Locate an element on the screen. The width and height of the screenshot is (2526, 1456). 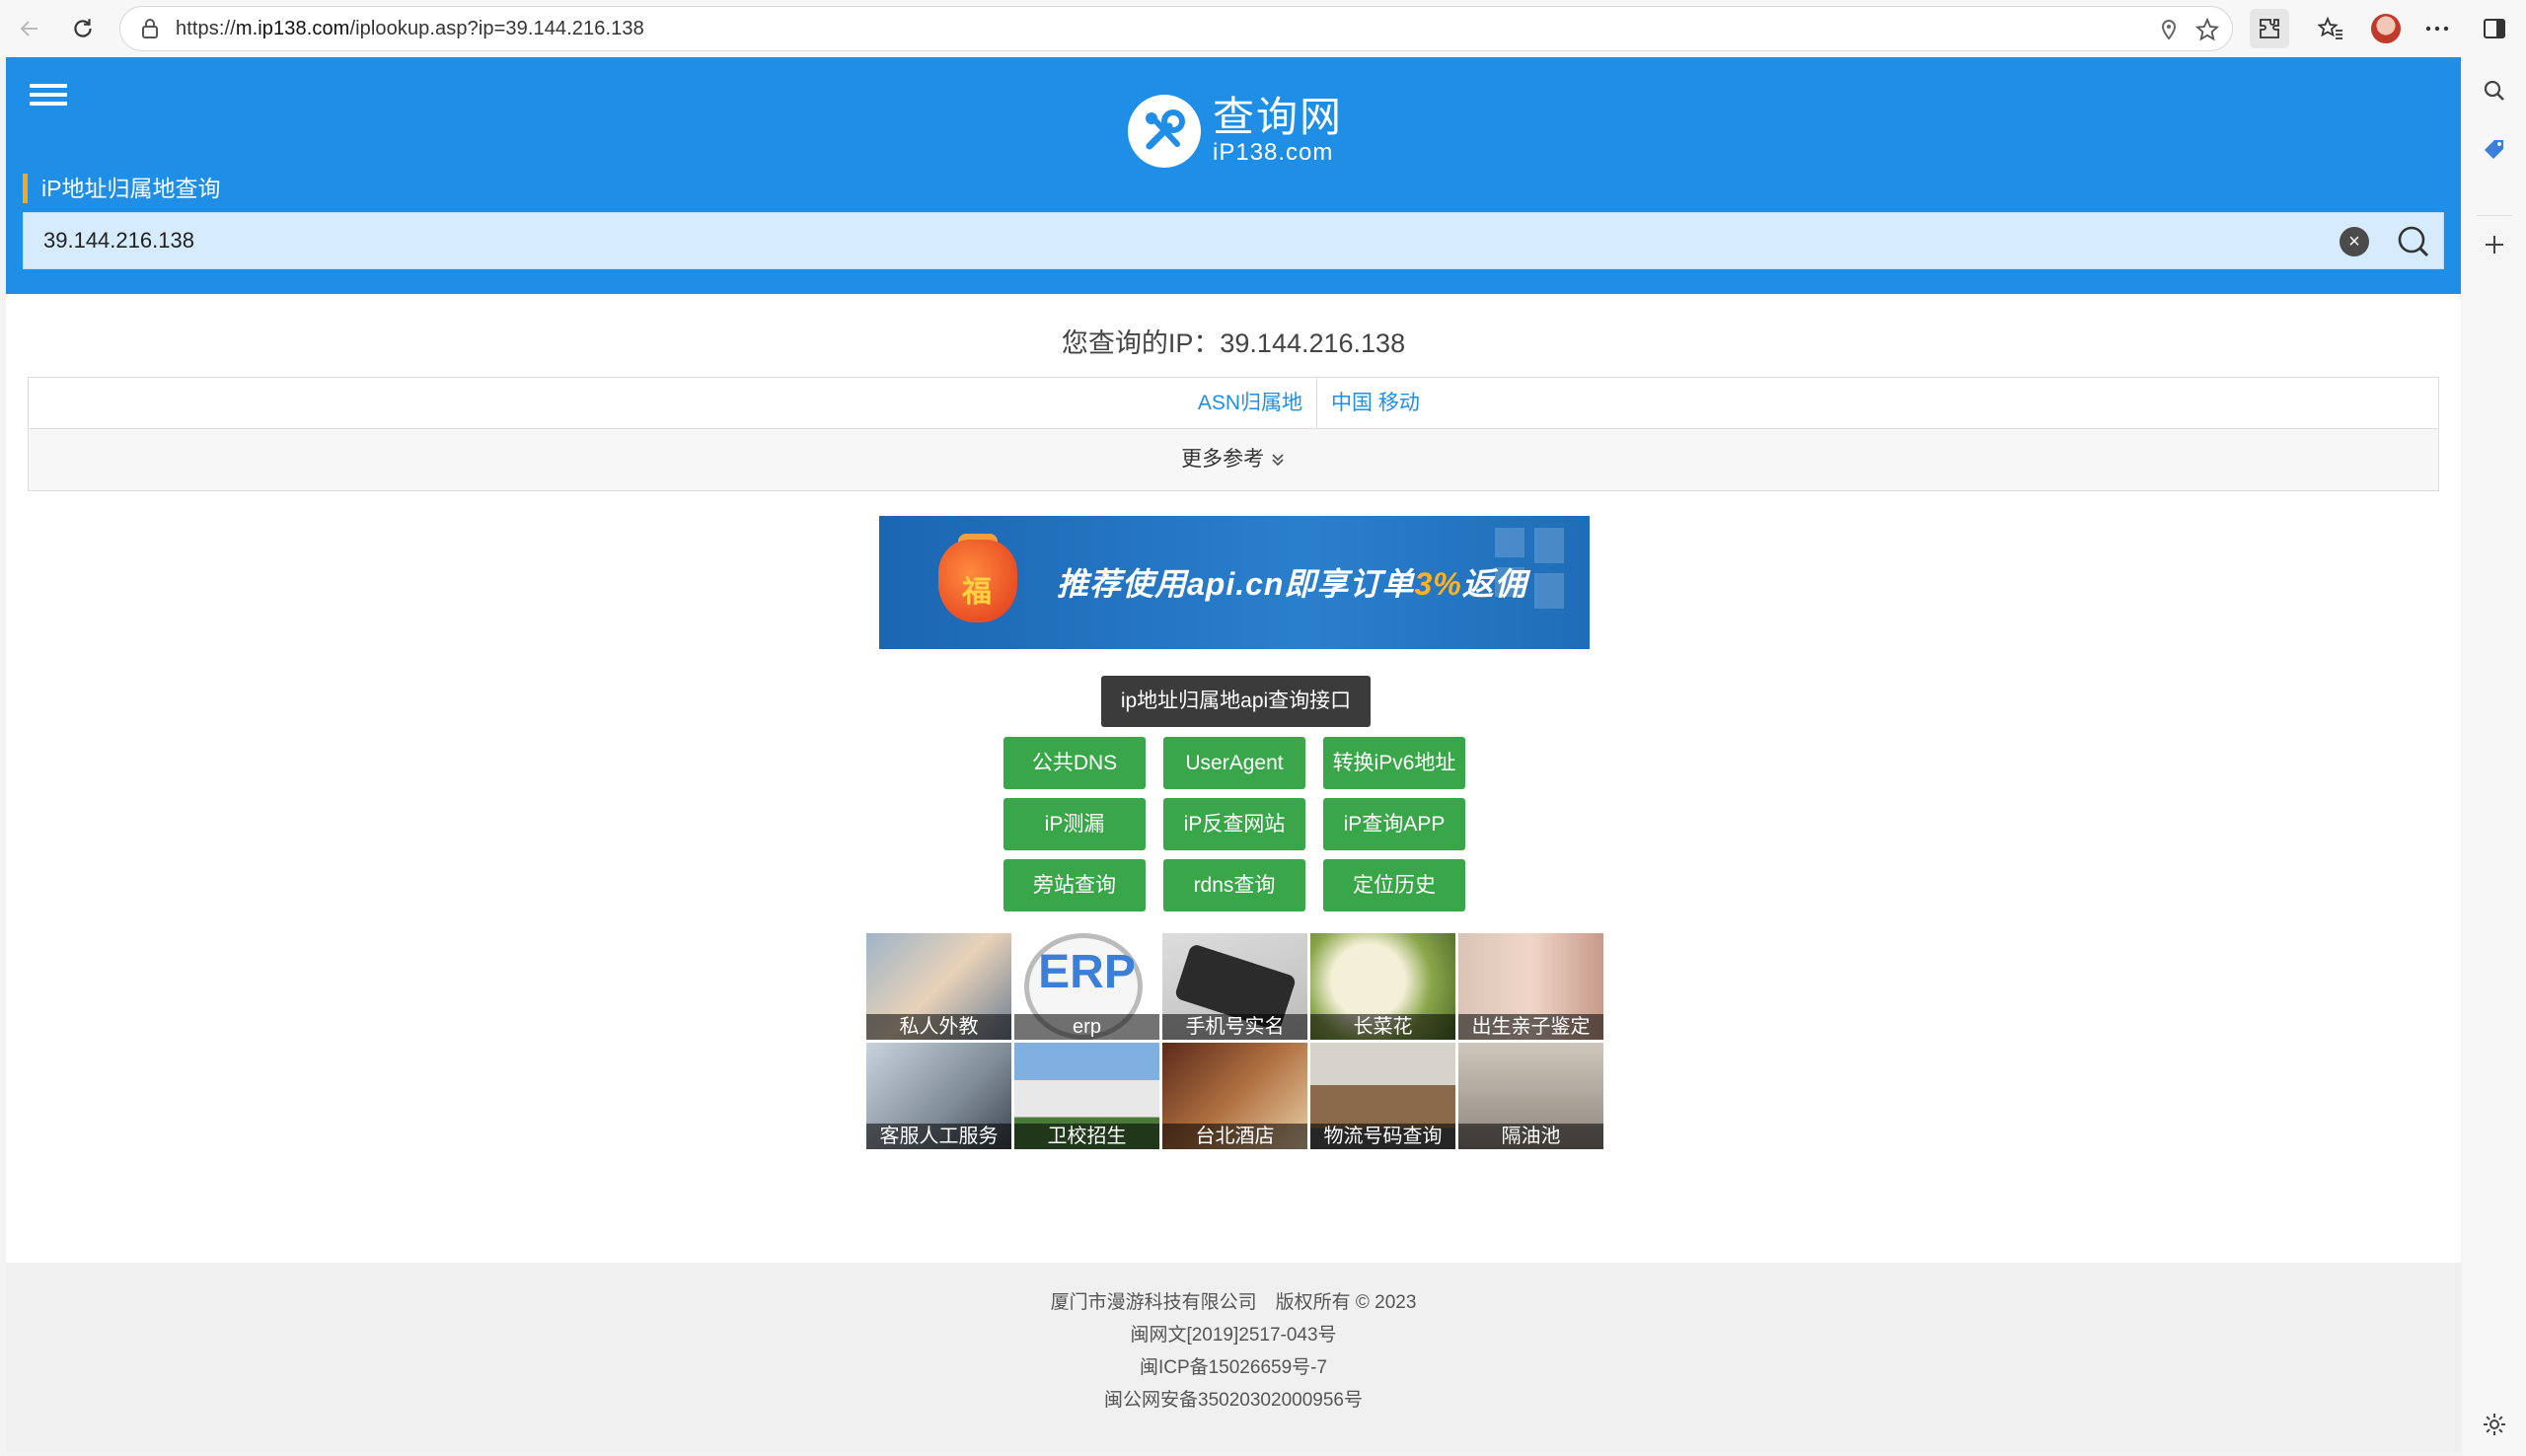
add-icon is located at coordinates (2494, 244).